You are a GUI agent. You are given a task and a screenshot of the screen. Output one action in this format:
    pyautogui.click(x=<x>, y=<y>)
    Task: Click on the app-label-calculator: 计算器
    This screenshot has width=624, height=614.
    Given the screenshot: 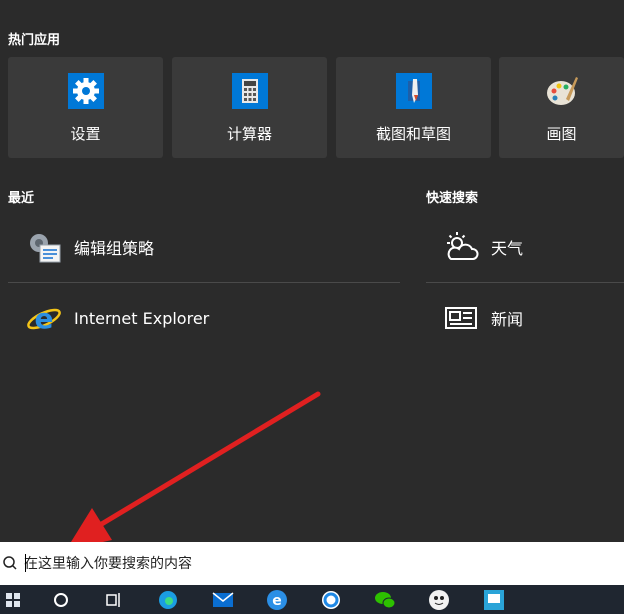 What is the action you would take?
    pyautogui.click(x=249, y=134)
    